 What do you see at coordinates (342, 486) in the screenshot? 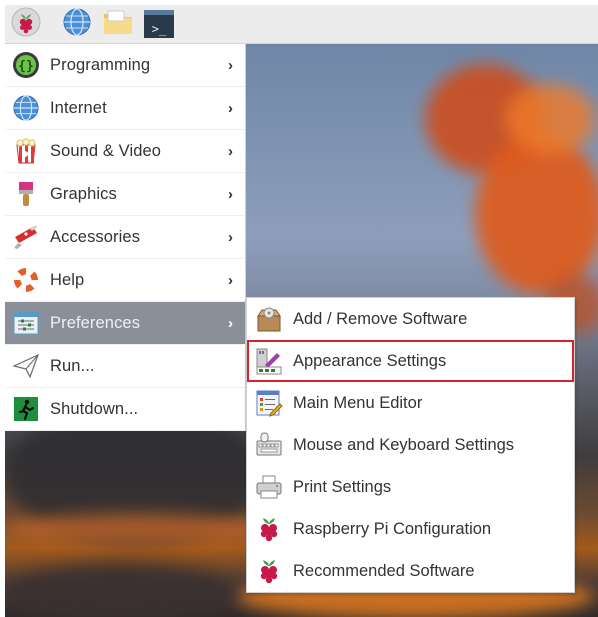
I see `submenu-item-label: Print Settings` at bounding box center [342, 486].